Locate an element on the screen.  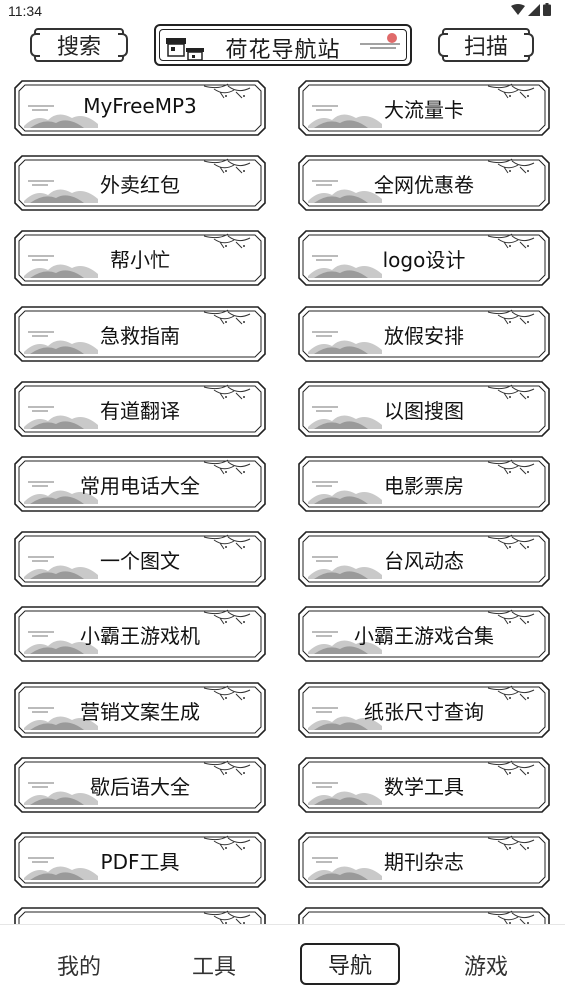
tool-card: 急救指南 is located at coordinates (140, 333).